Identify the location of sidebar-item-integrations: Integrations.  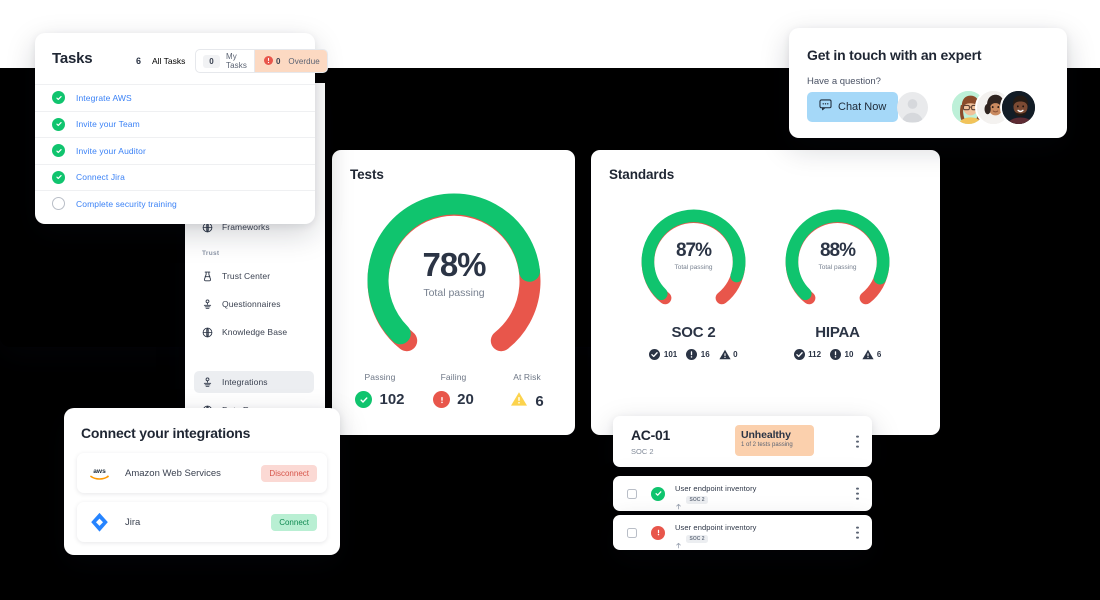
(254, 382).